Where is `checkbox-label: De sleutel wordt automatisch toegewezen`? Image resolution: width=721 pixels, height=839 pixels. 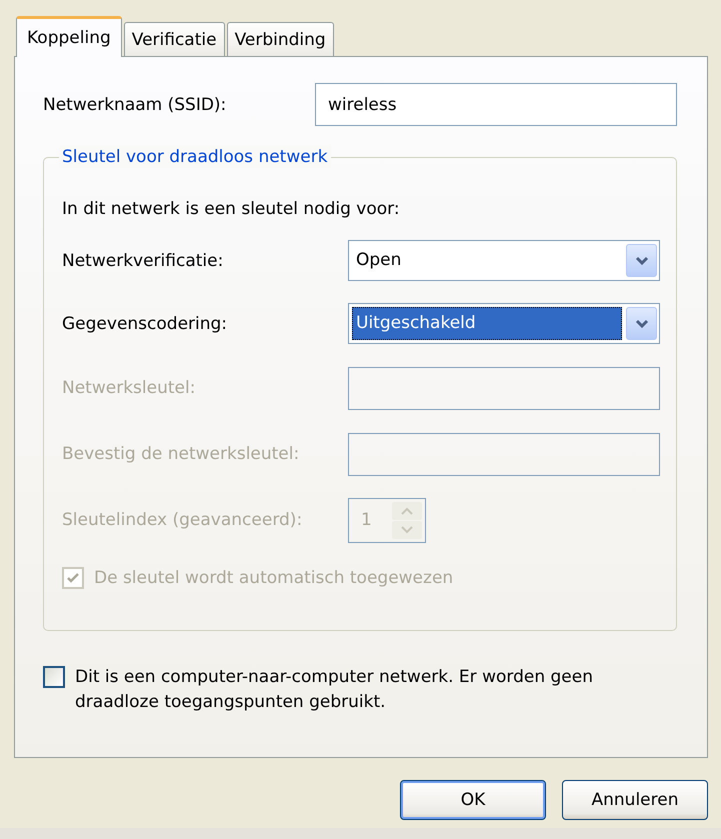 checkbox-label: De sleutel wordt automatisch toegewezen is located at coordinates (274, 578).